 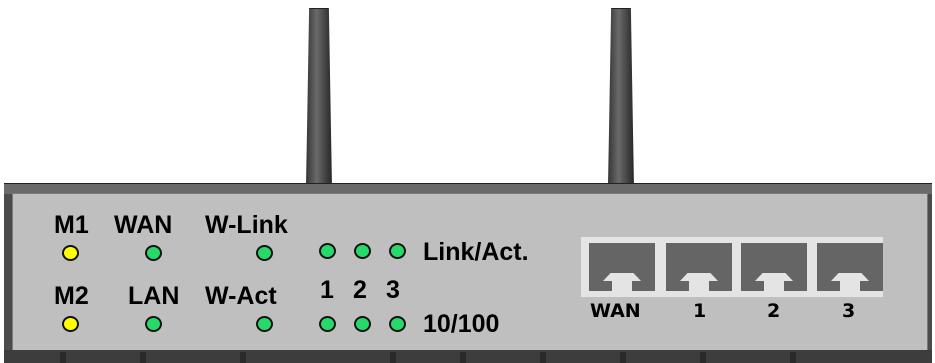 What do you see at coordinates (850, 267) in the screenshot?
I see `lan-port-3-icon` at bounding box center [850, 267].